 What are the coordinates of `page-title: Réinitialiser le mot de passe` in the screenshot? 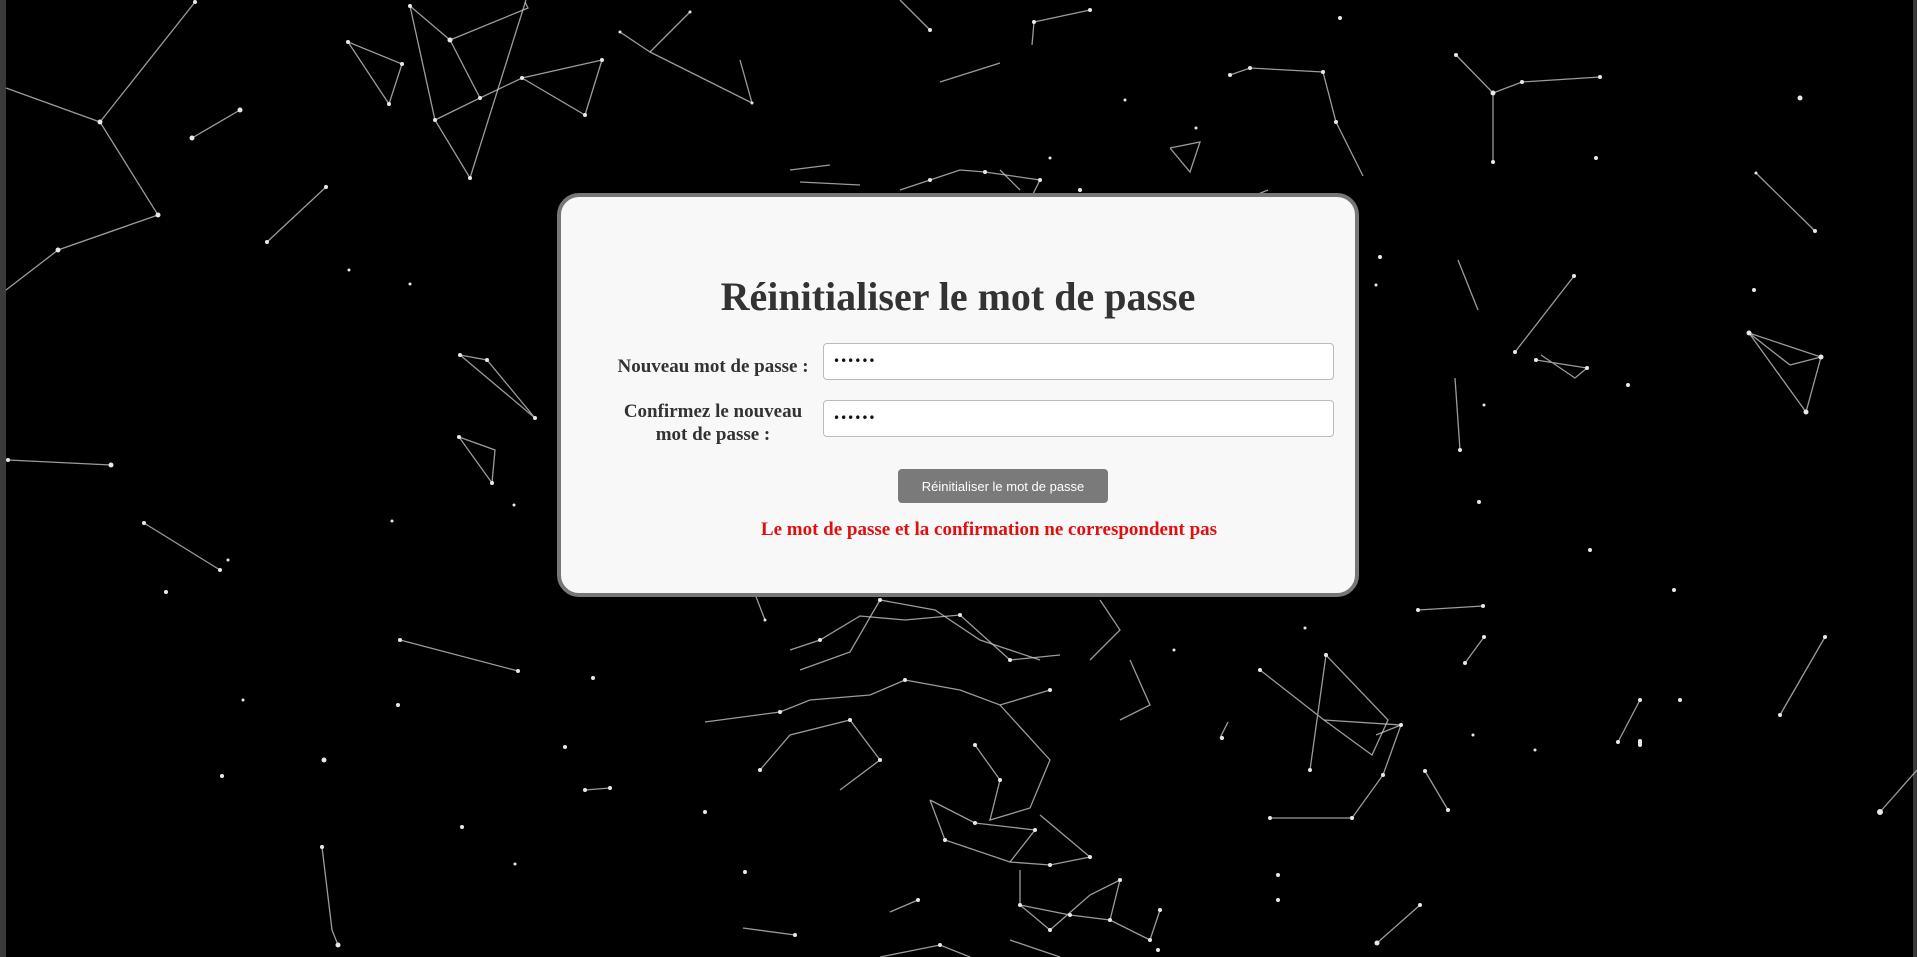 It's located at (958, 296).